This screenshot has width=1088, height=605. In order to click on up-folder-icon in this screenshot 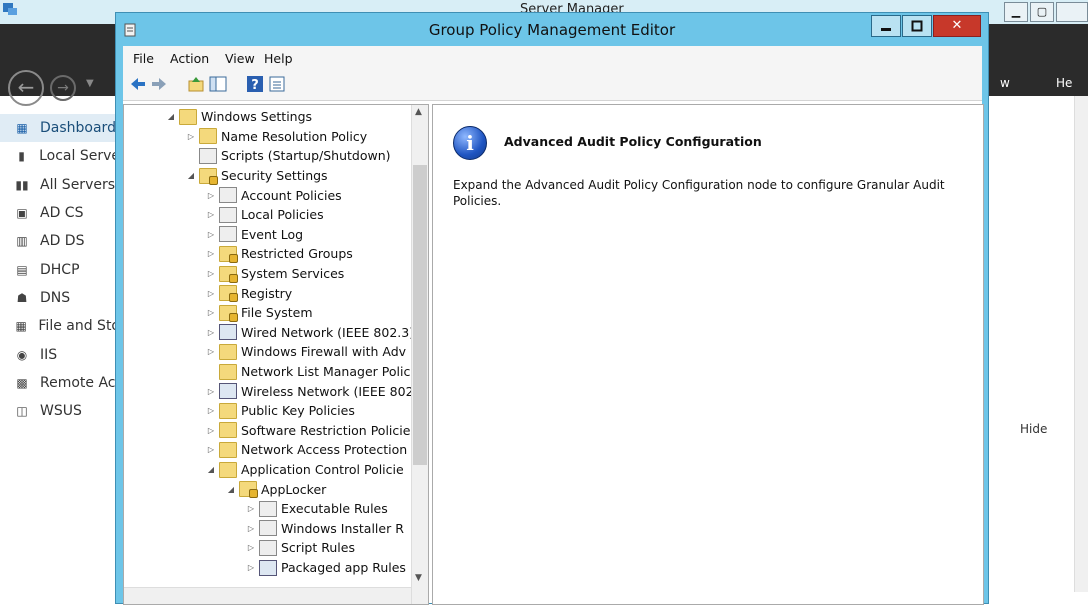, I will do `click(196, 84)`.